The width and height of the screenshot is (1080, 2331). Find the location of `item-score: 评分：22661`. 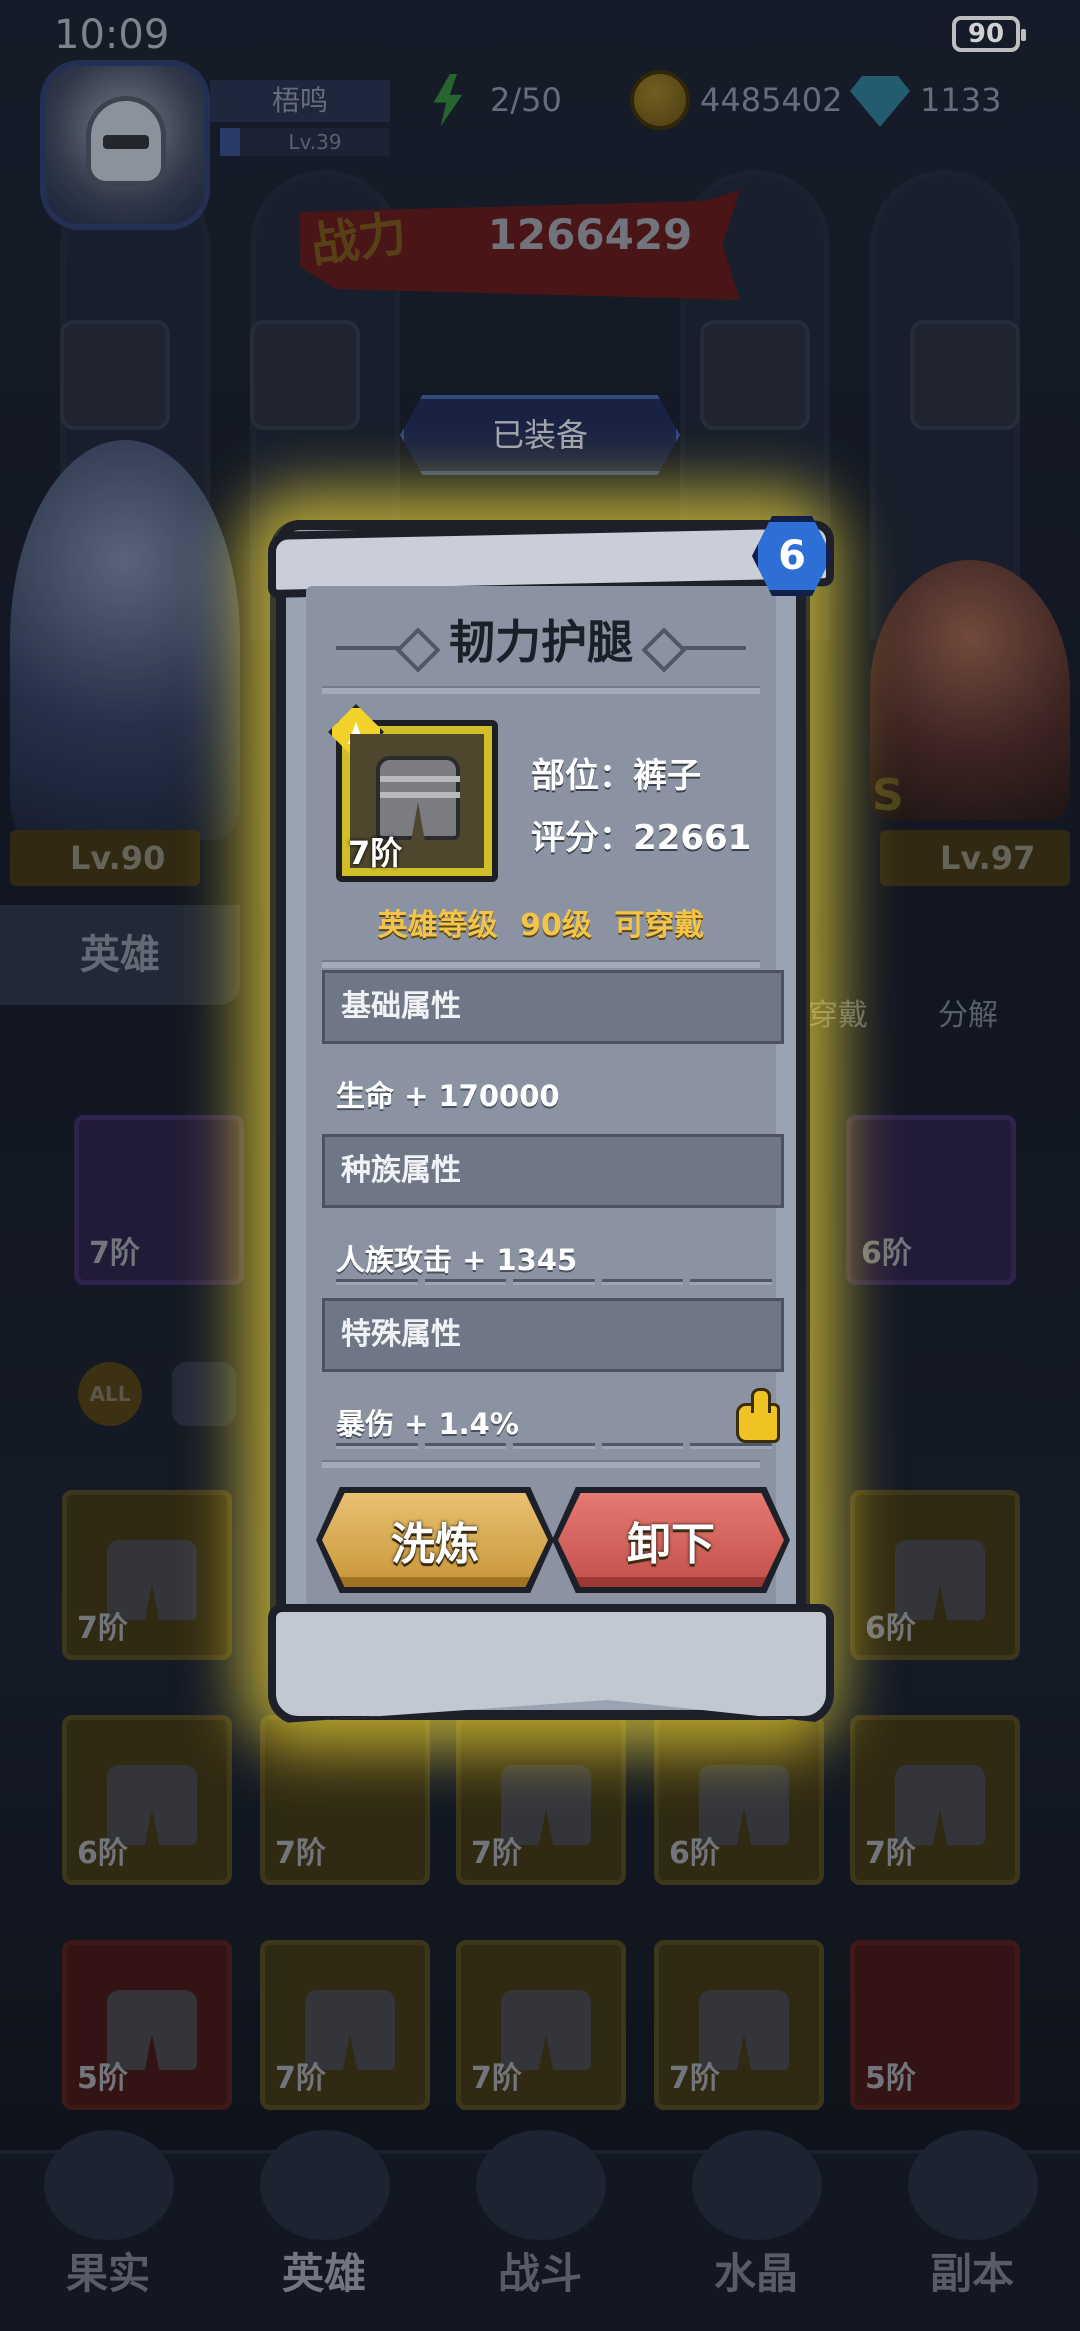

item-score: 评分：22661 is located at coordinates (641, 838).